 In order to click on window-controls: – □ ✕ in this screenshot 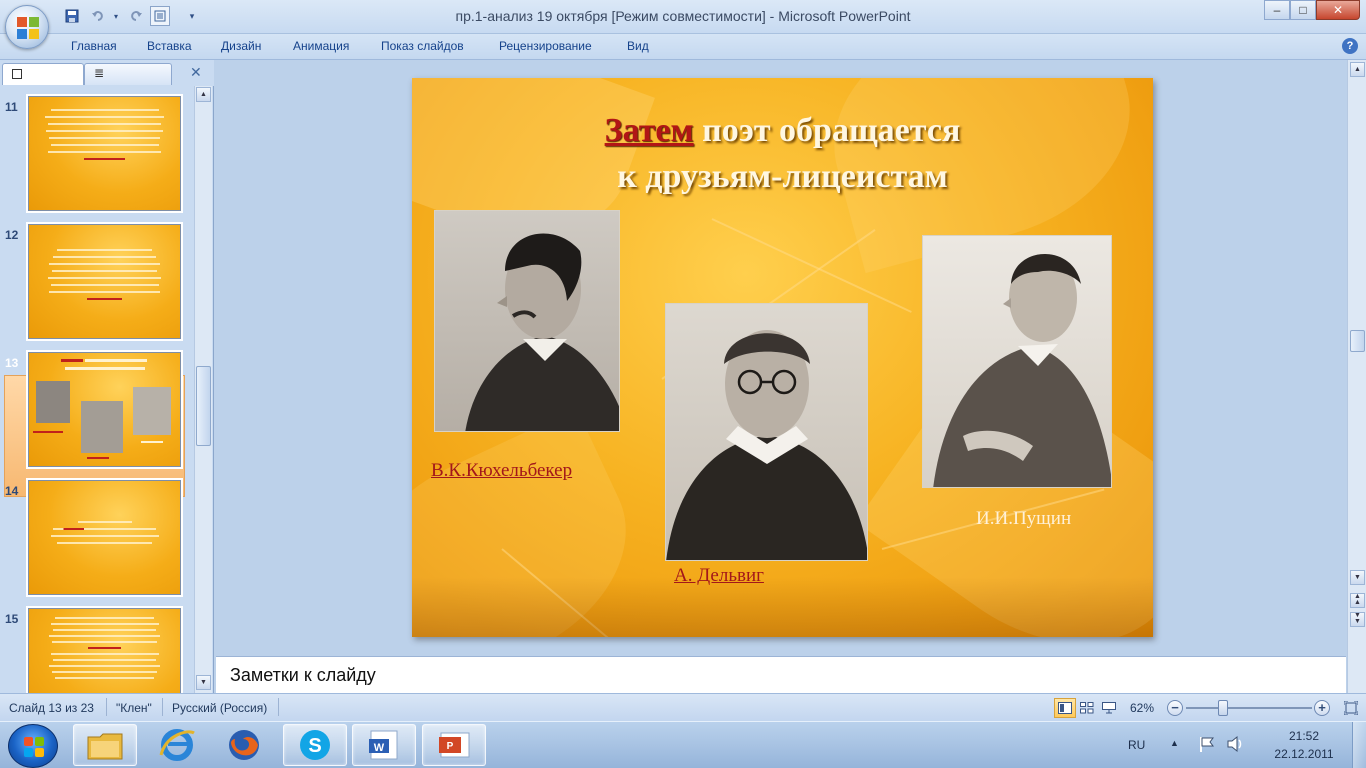, I will do `click(1312, 11)`.